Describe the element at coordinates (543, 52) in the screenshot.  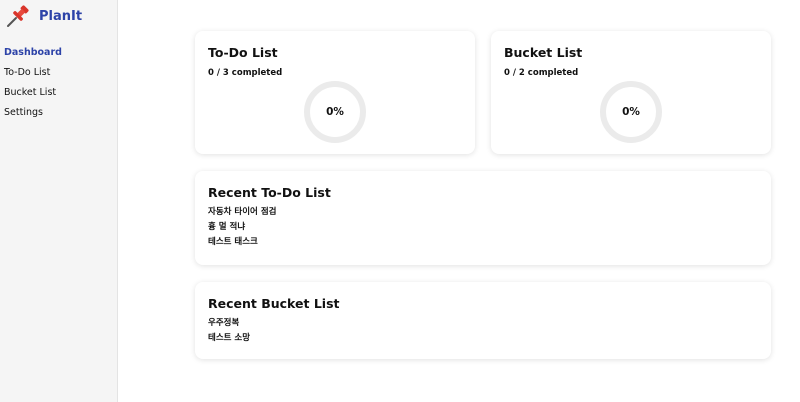
I see `bucket-card-title: Bucket List` at that location.